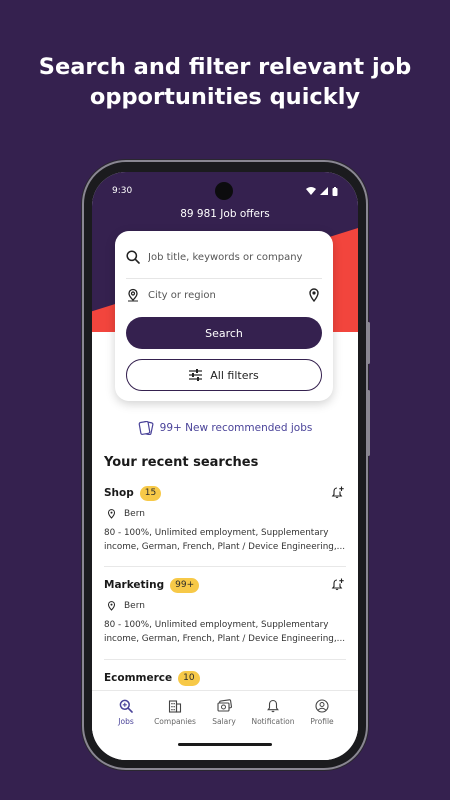 Image resolution: width=450 pixels, height=800 pixels. Describe the element at coordinates (234, 257) in the screenshot. I see `keywords-input` at that location.